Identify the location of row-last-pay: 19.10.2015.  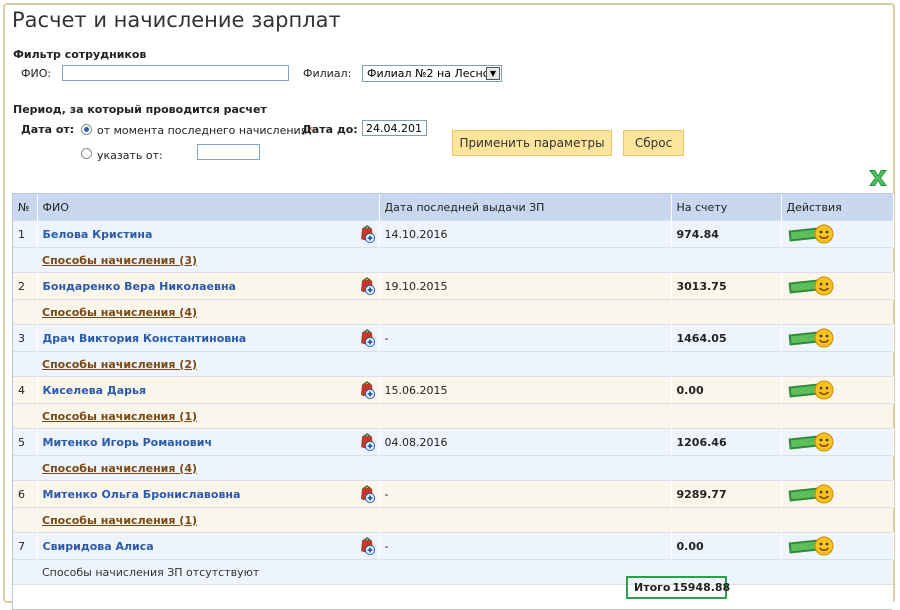
(525, 286).